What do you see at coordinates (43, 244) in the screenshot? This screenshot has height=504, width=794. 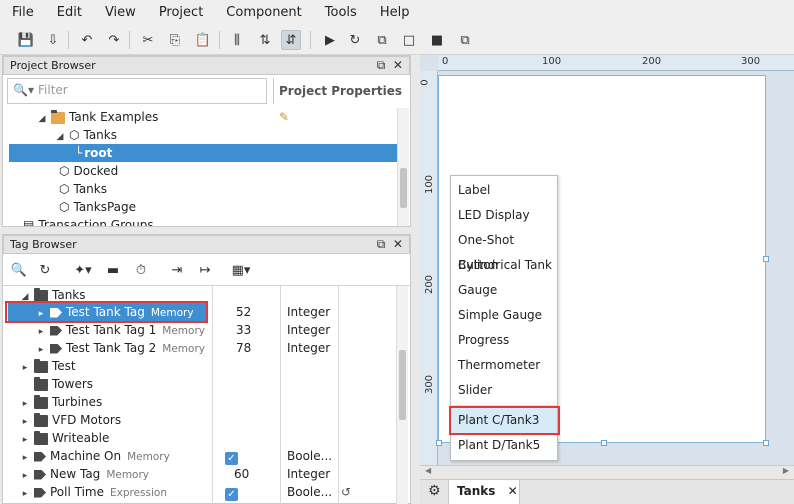 I see `tag-browser-title: Tag Browser` at bounding box center [43, 244].